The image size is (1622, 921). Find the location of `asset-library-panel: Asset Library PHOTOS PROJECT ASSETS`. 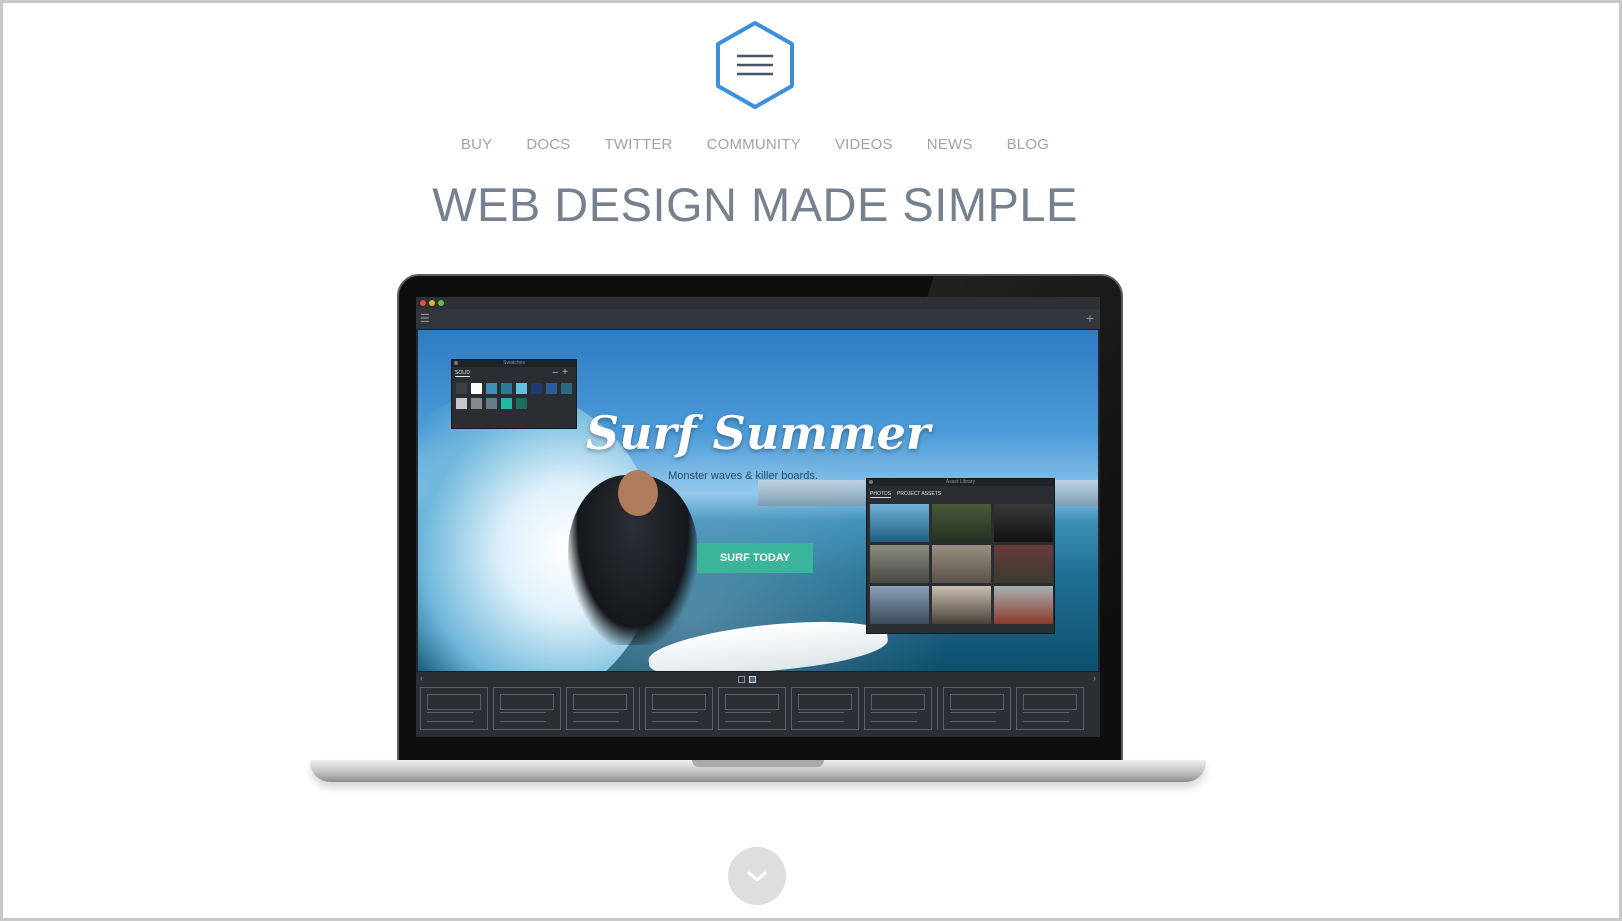

asset-library-panel: Asset Library PHOTOS PROJECT ASSETS is located at coordinates (960, 556).